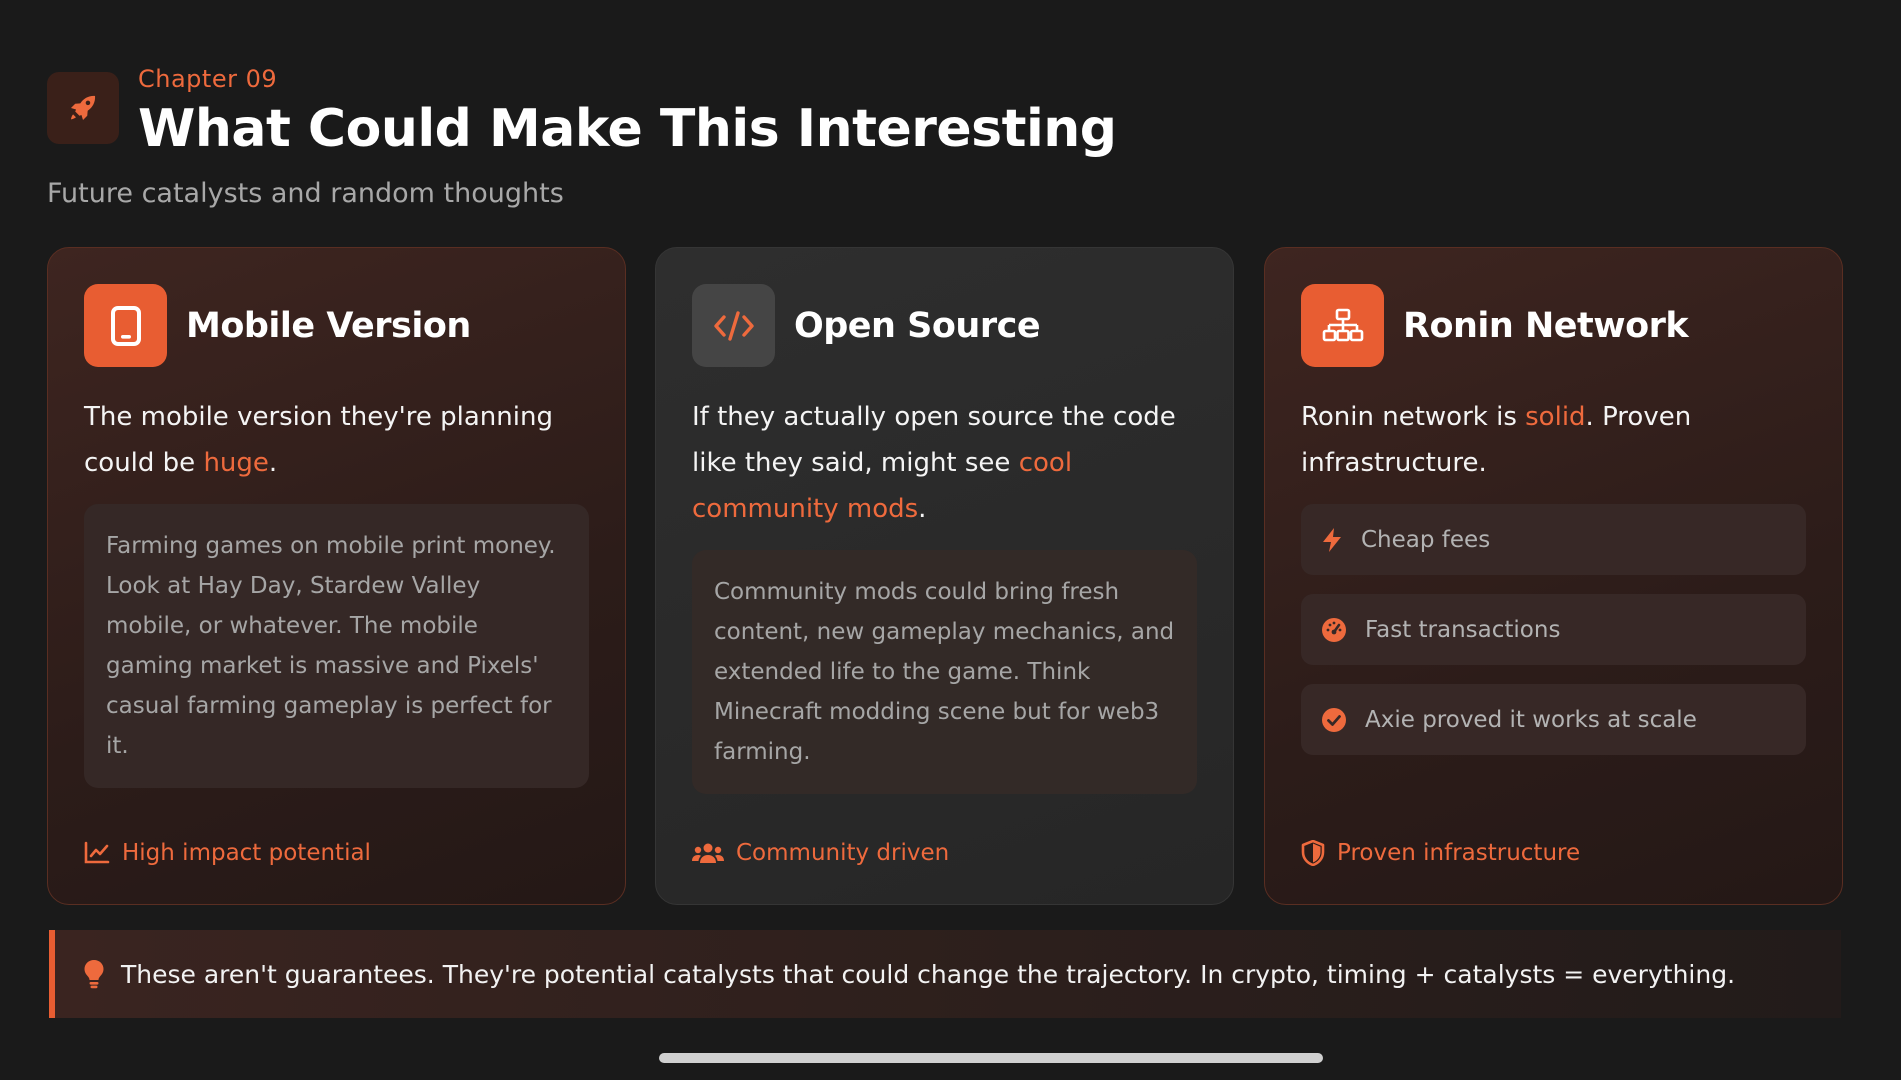 The height and width of the screenshot is (1080, 1901). Describe the element at coordinates (1334, 719) in the screenshot. I see `check-circle-icon` at that location.